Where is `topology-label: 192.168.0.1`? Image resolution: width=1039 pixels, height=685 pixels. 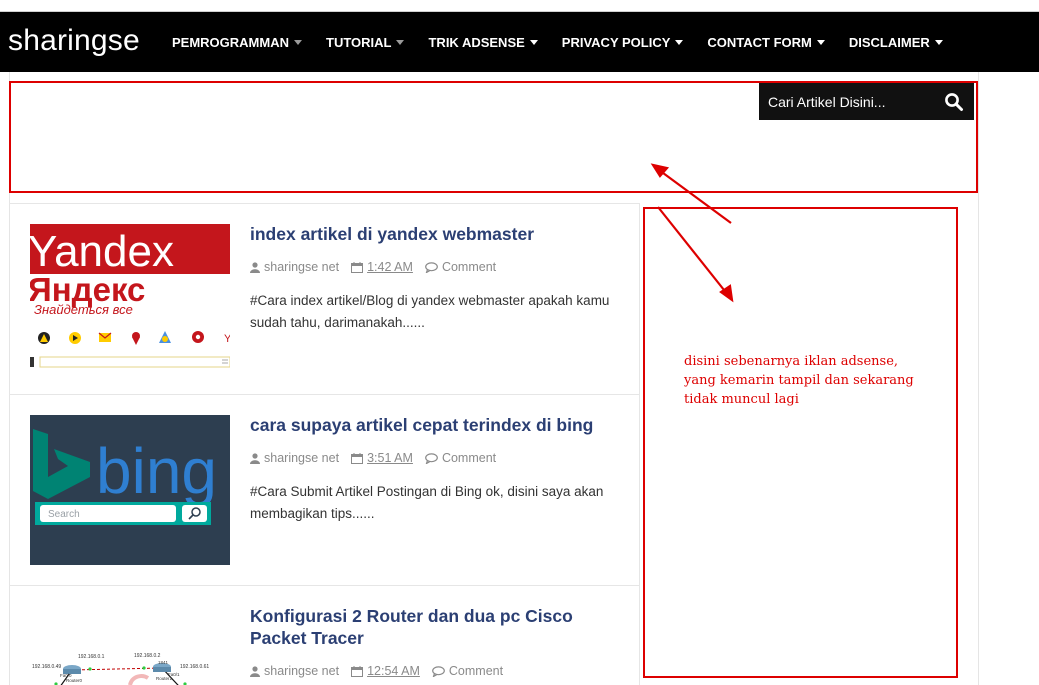
topology-label: 192.168.0.1 is located at coordinates (91, 657).